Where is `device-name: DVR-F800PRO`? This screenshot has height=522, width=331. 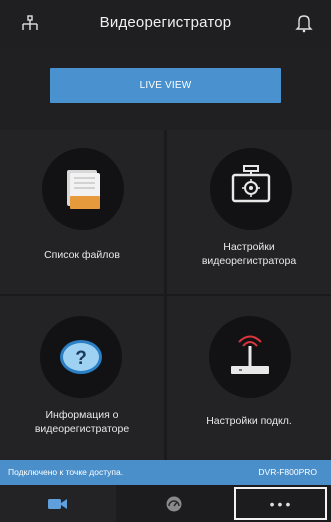 device-name: DVR-F800PRO is located at coordinates (287, 472).